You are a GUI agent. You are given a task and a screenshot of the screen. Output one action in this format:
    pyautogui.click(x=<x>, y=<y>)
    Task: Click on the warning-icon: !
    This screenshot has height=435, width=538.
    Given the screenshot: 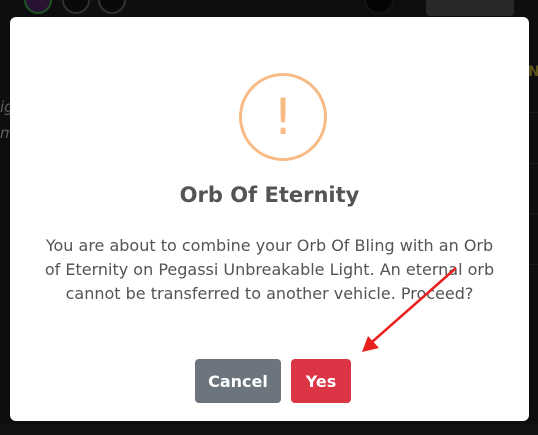 What is the action you would take?
    pyautogui.click(x=283, y=117)
    